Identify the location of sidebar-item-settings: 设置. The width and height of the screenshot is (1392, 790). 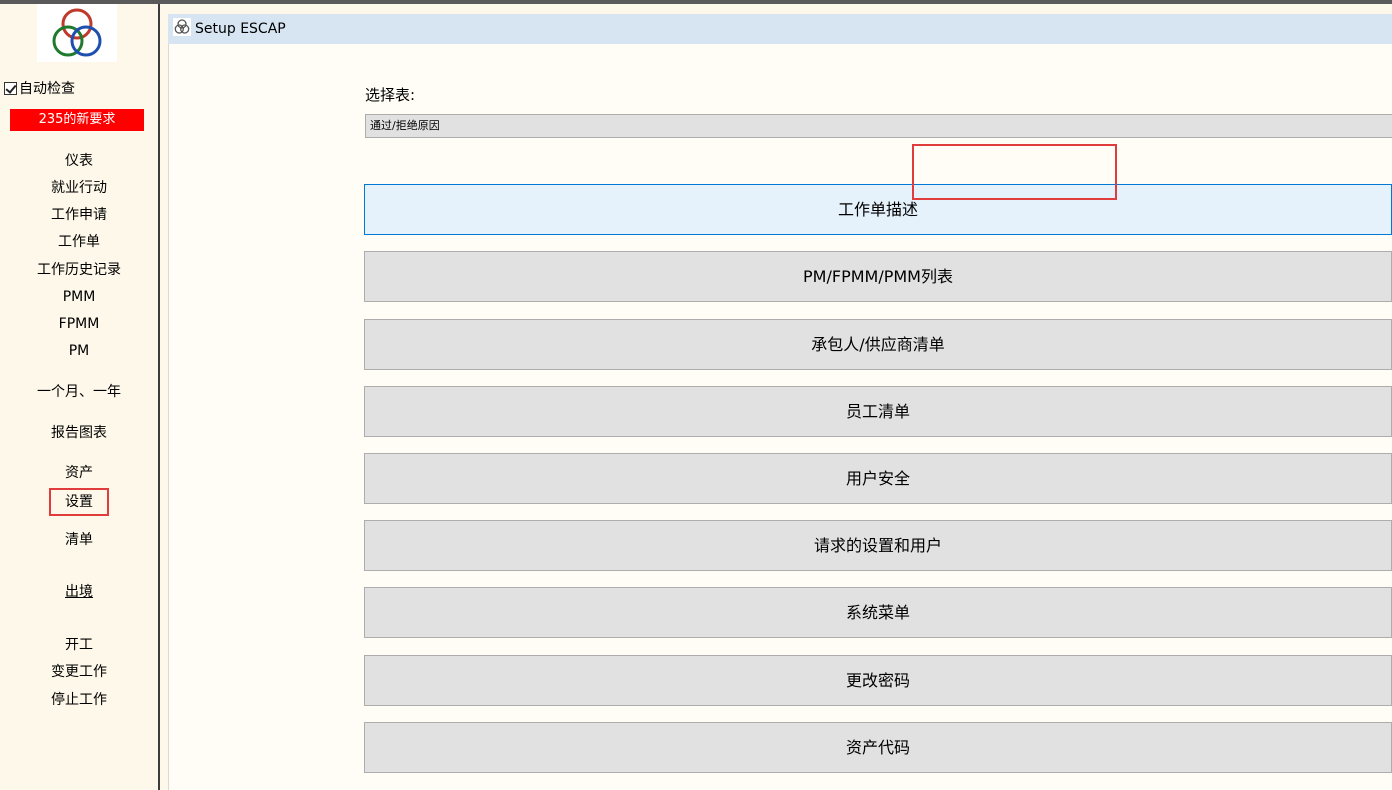
(79, 502).